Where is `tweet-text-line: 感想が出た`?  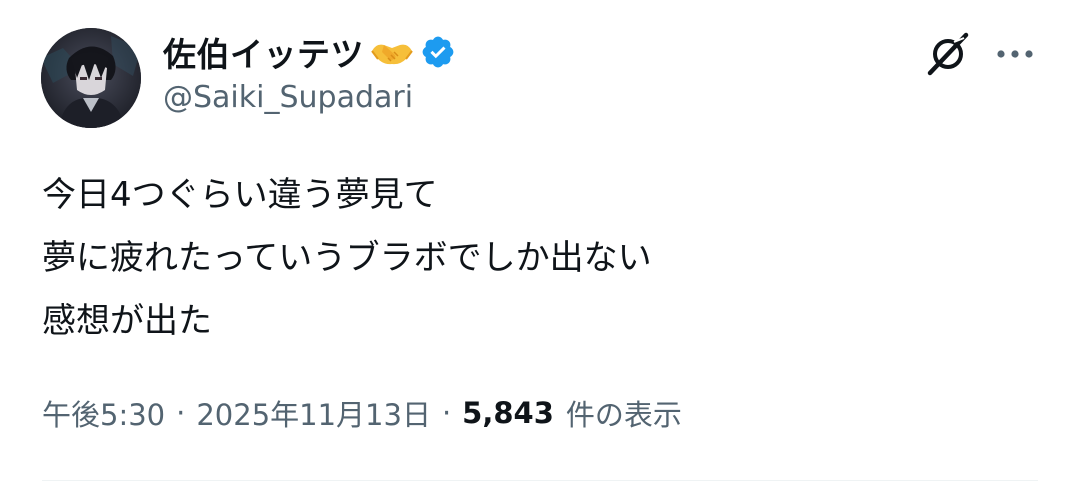
tweet-text-line: 感想が出た is located at coordinates (127, 321).